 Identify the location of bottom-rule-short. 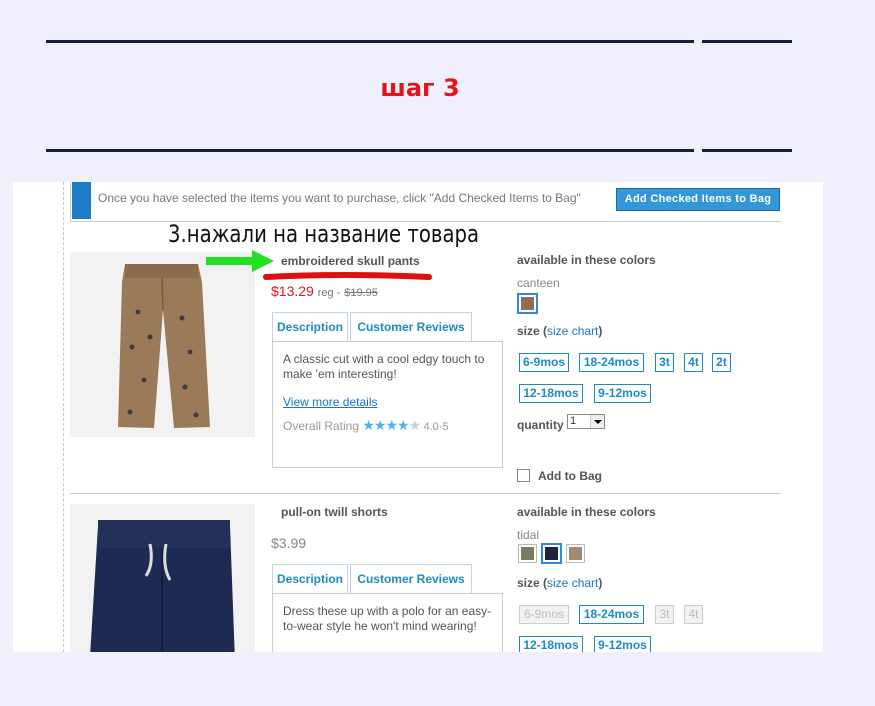
(747, 150).